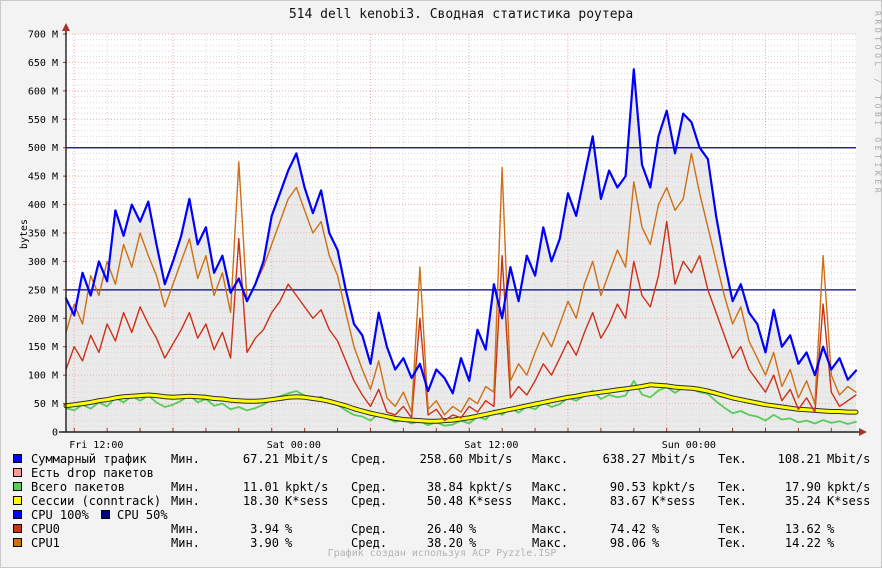  I want to click on y-tick-label: 150 M, so click(43, 347).